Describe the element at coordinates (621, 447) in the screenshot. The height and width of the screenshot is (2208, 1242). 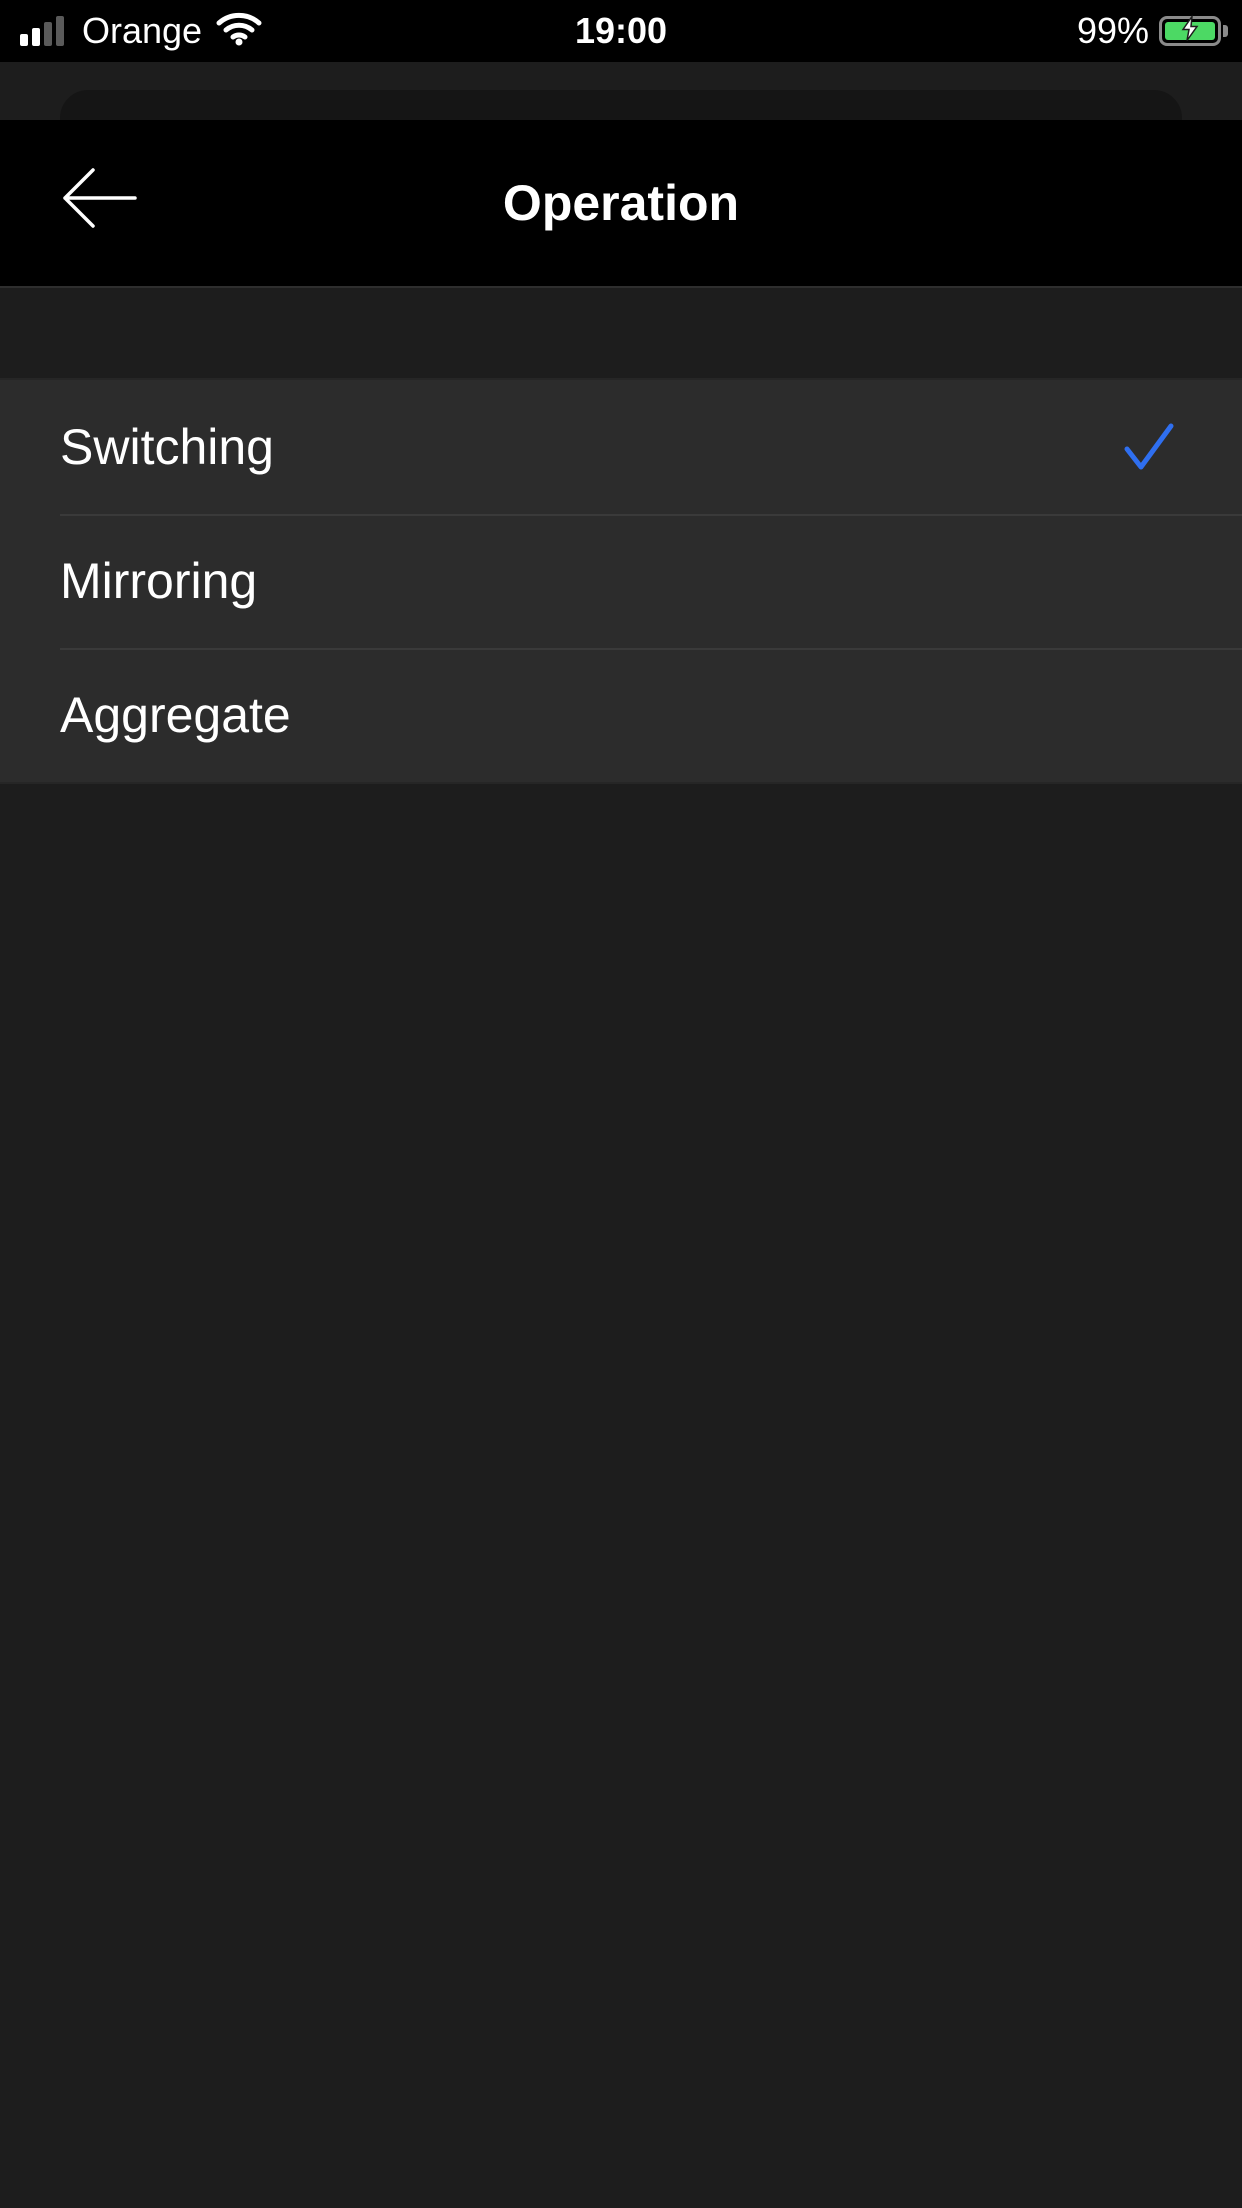
I see `option-switching: Switching` at that location.